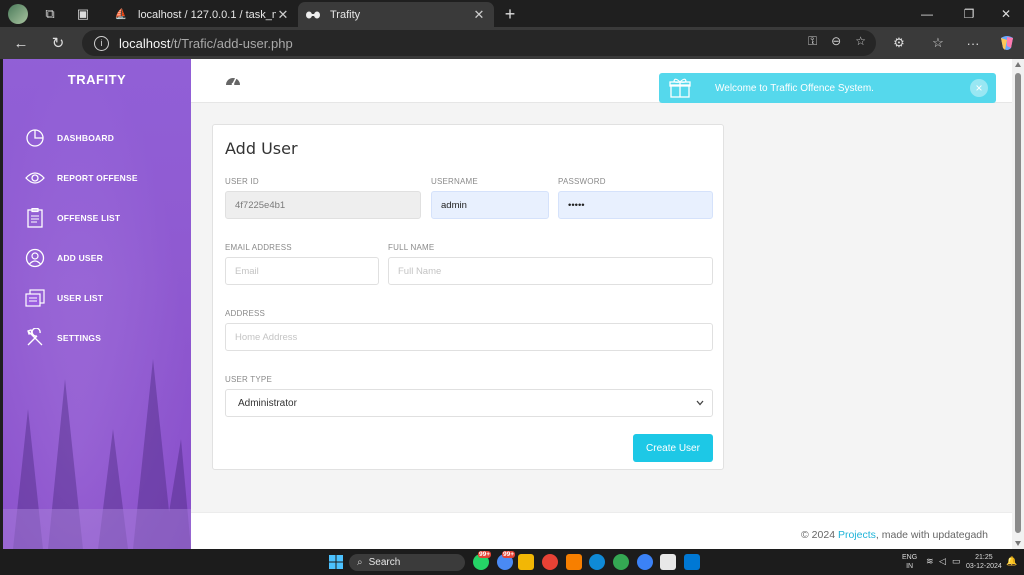 This screenshot has height=575, width=1024. Describe the element at coordinates (927, 14) in the screenshot. I see `minimize-icon: —` at that location.